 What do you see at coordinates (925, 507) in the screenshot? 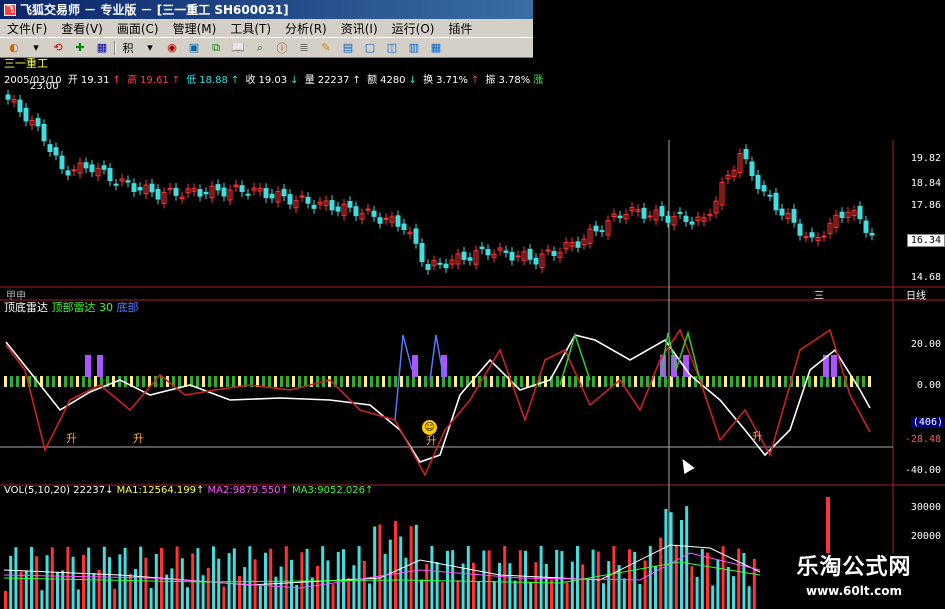
I see `volume-axis-tick: 30000` at bounding box center [925, 507].